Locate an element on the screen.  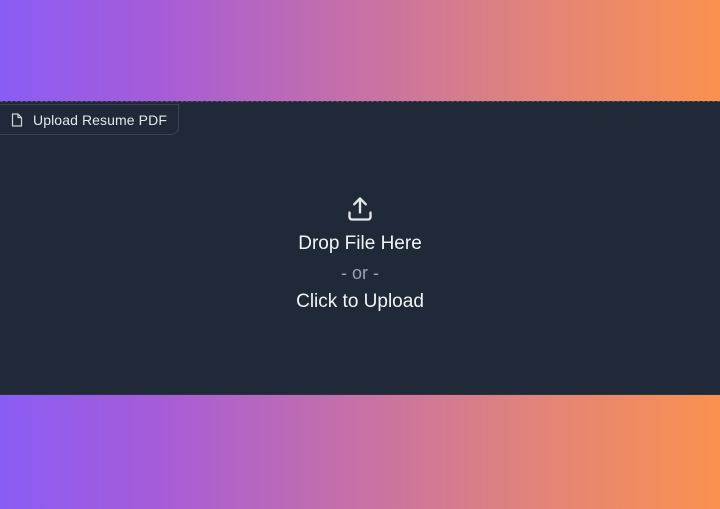
or-separator-text: - or - is located at coordinates (360, 273).